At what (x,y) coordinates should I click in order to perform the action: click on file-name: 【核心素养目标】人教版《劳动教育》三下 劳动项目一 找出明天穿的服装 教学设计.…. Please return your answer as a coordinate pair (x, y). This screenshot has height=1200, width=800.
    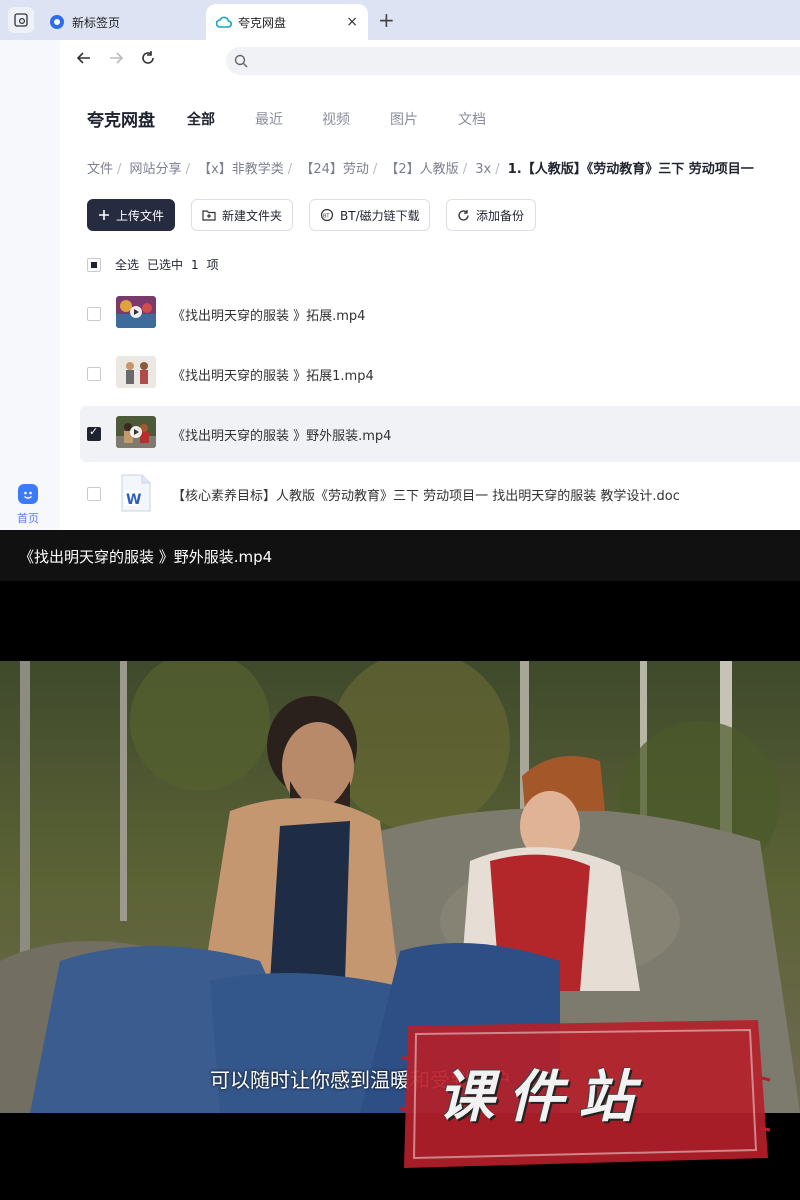
    Looking at the image, I should click on (426, 494).